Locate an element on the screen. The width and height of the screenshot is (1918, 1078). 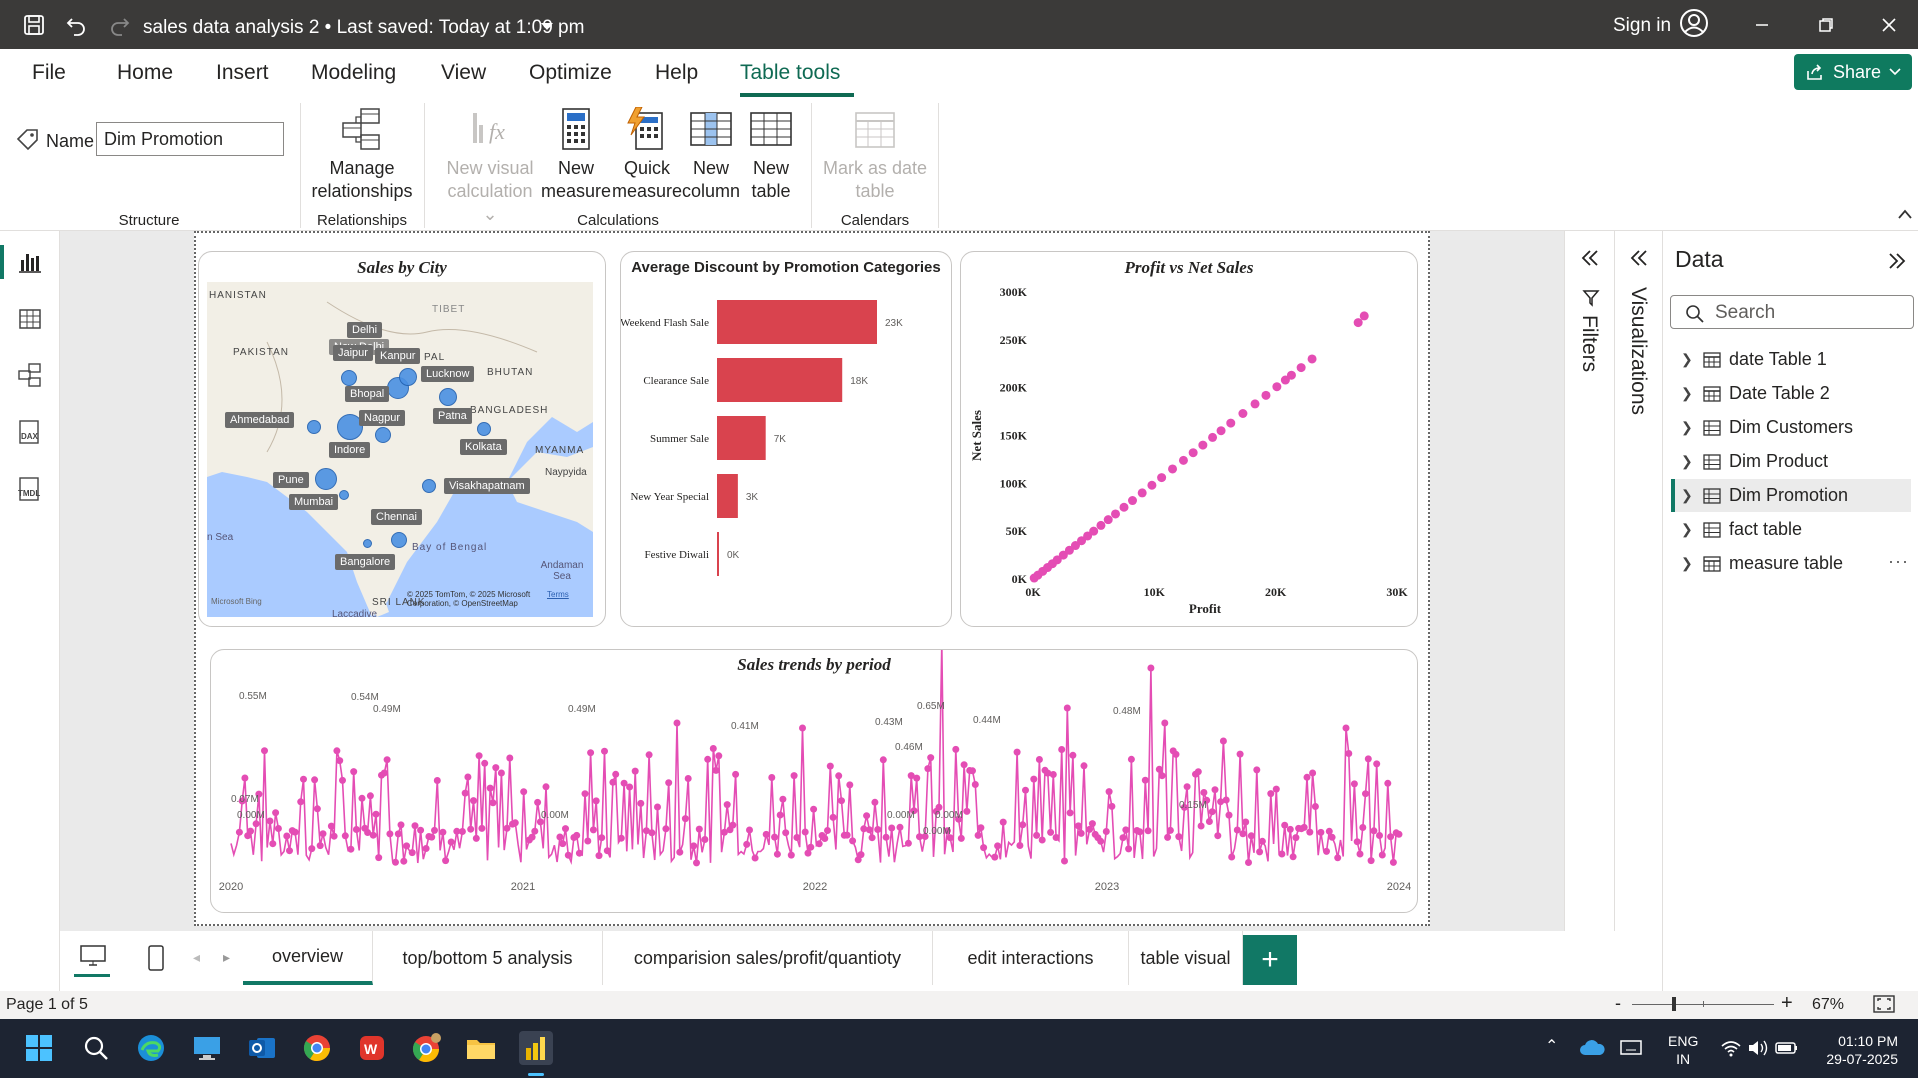
zoom-out-button: - is located at coordinates (1618, 1003).